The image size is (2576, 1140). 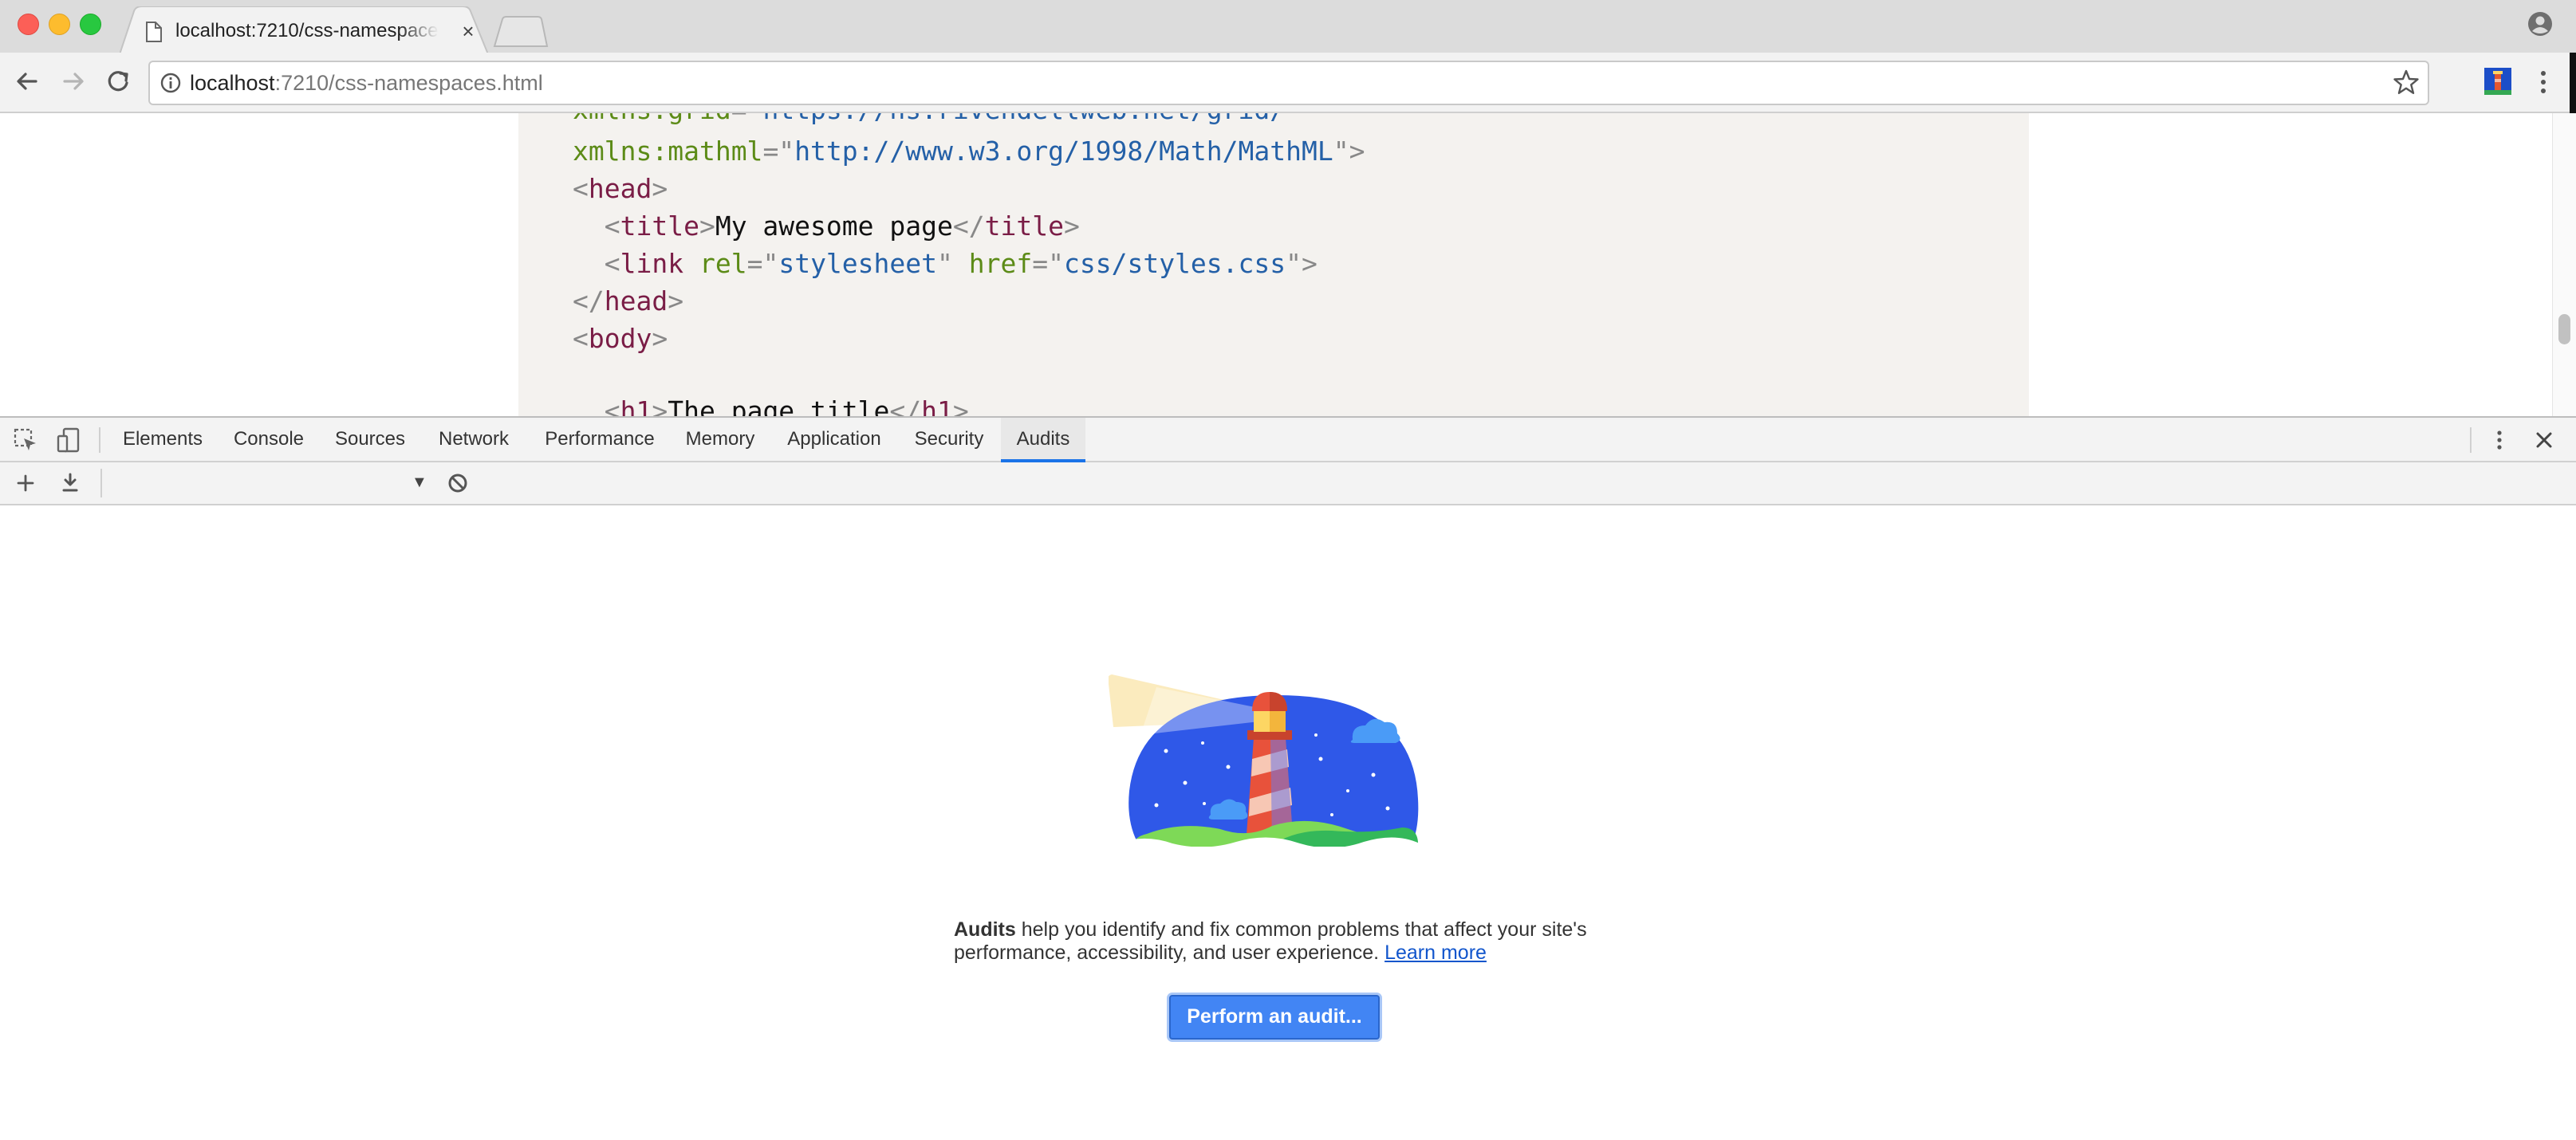 I want to click on minimize-window-button, so click(x=59, y=24).